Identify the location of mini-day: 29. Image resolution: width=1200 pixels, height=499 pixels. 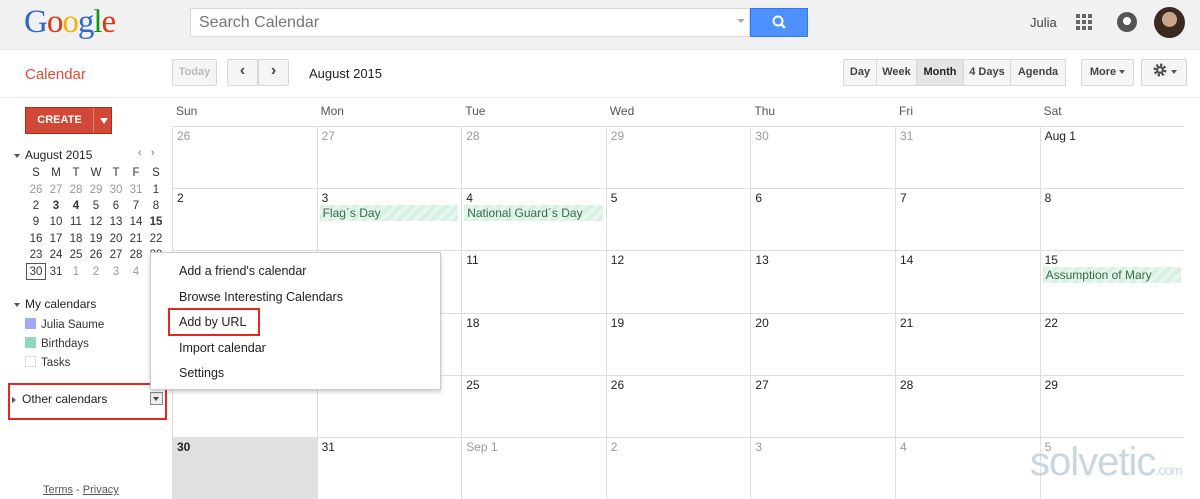
(96, 189).